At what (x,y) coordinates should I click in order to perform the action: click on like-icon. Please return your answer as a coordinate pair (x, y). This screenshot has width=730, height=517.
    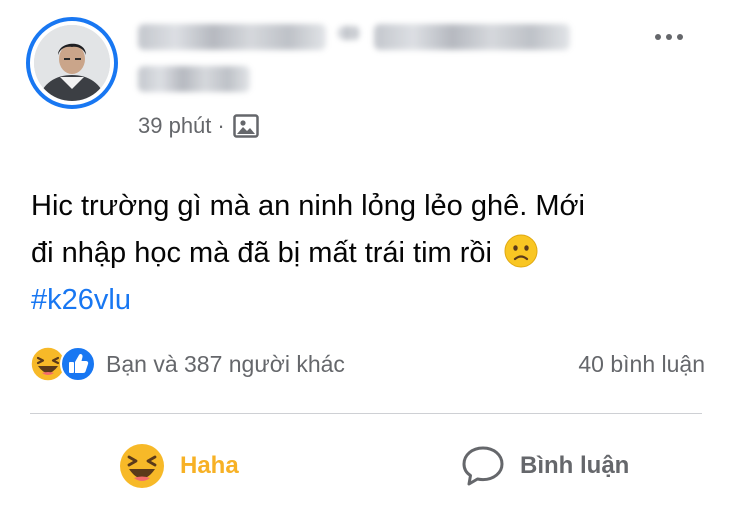
    Looking at the image, I should click on (78, 364).